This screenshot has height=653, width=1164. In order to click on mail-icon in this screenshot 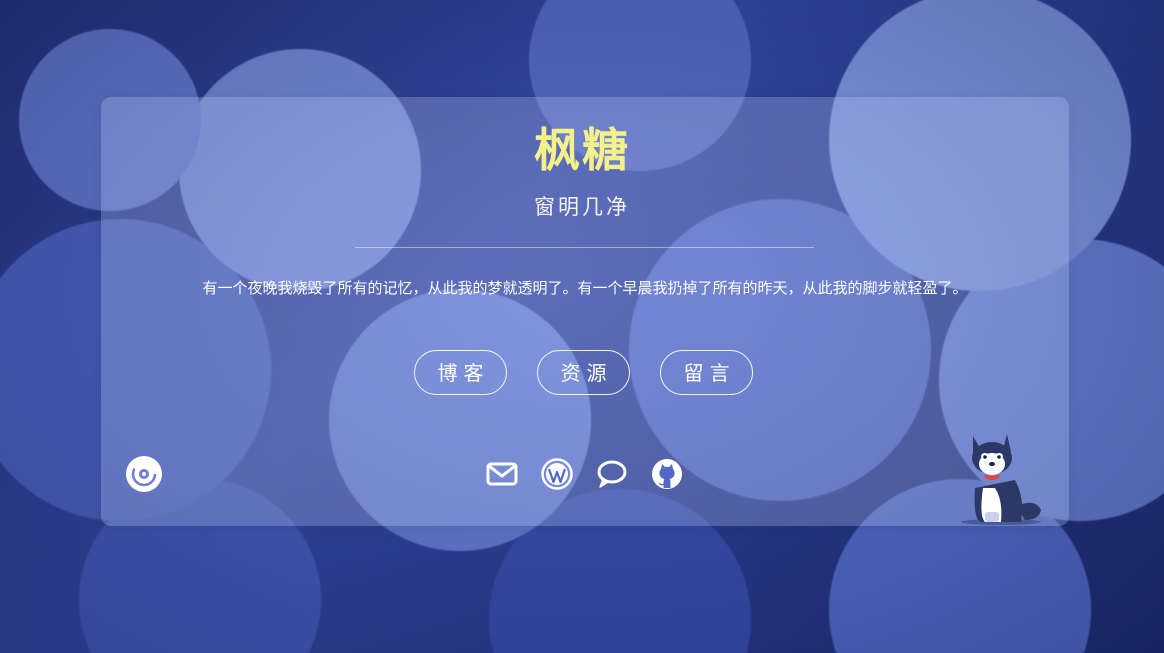, I will do `click(502, 474)`.